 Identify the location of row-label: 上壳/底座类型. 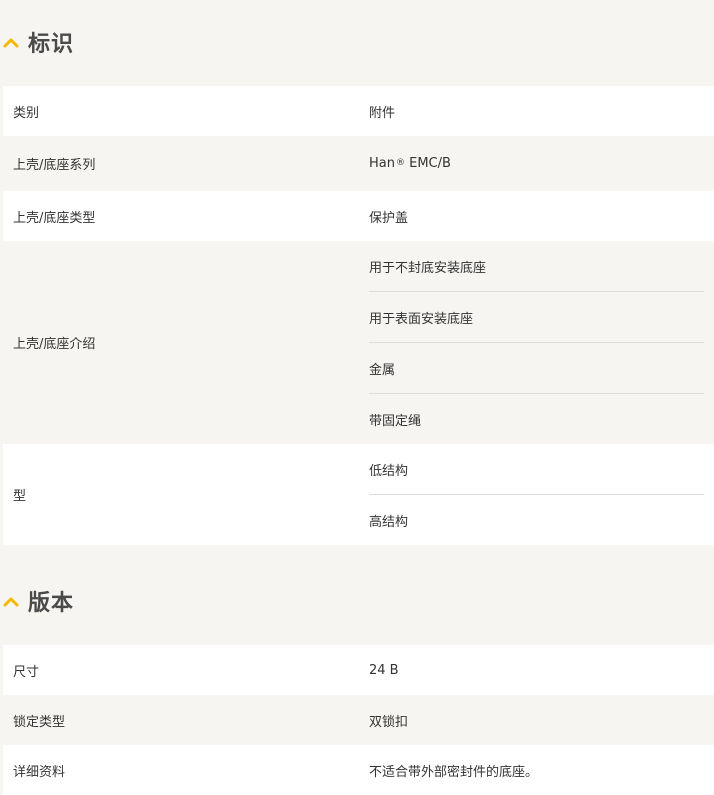
(54, 218).